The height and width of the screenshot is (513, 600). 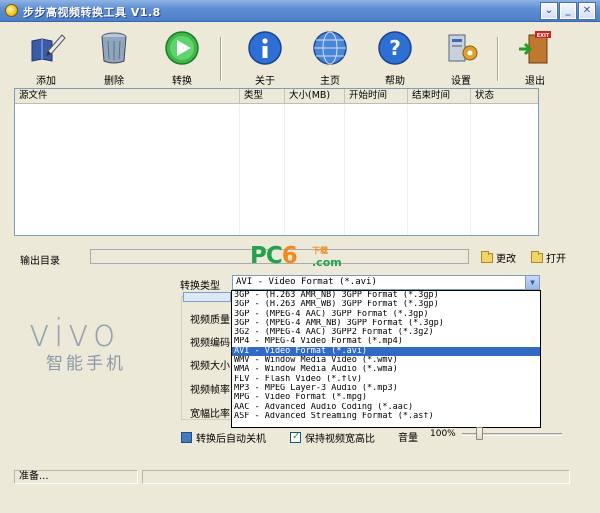 What do you see at coordinates (300, 11) in the screenshot?
I see `title-bar: 步步高视频转换工具 V1.8 ⌄ _ ✕` at bounding box center [300, 11].